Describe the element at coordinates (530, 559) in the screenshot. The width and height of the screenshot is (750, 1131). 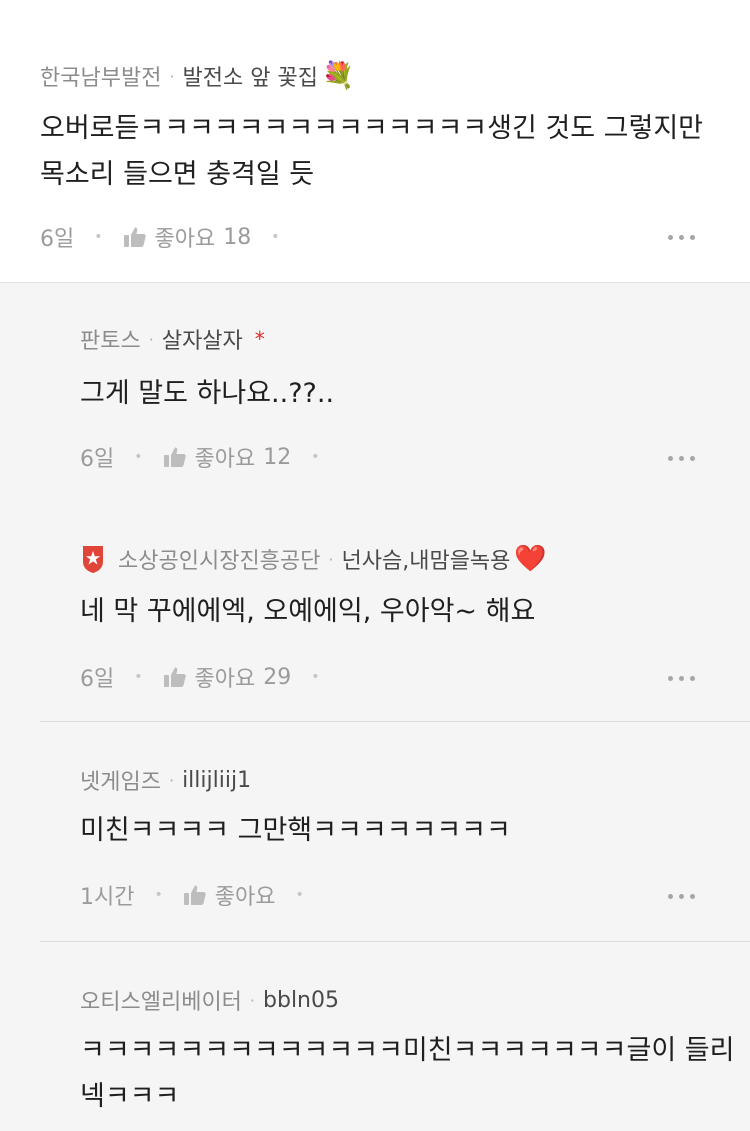
I see `heart-icon: ❤️` at that location.